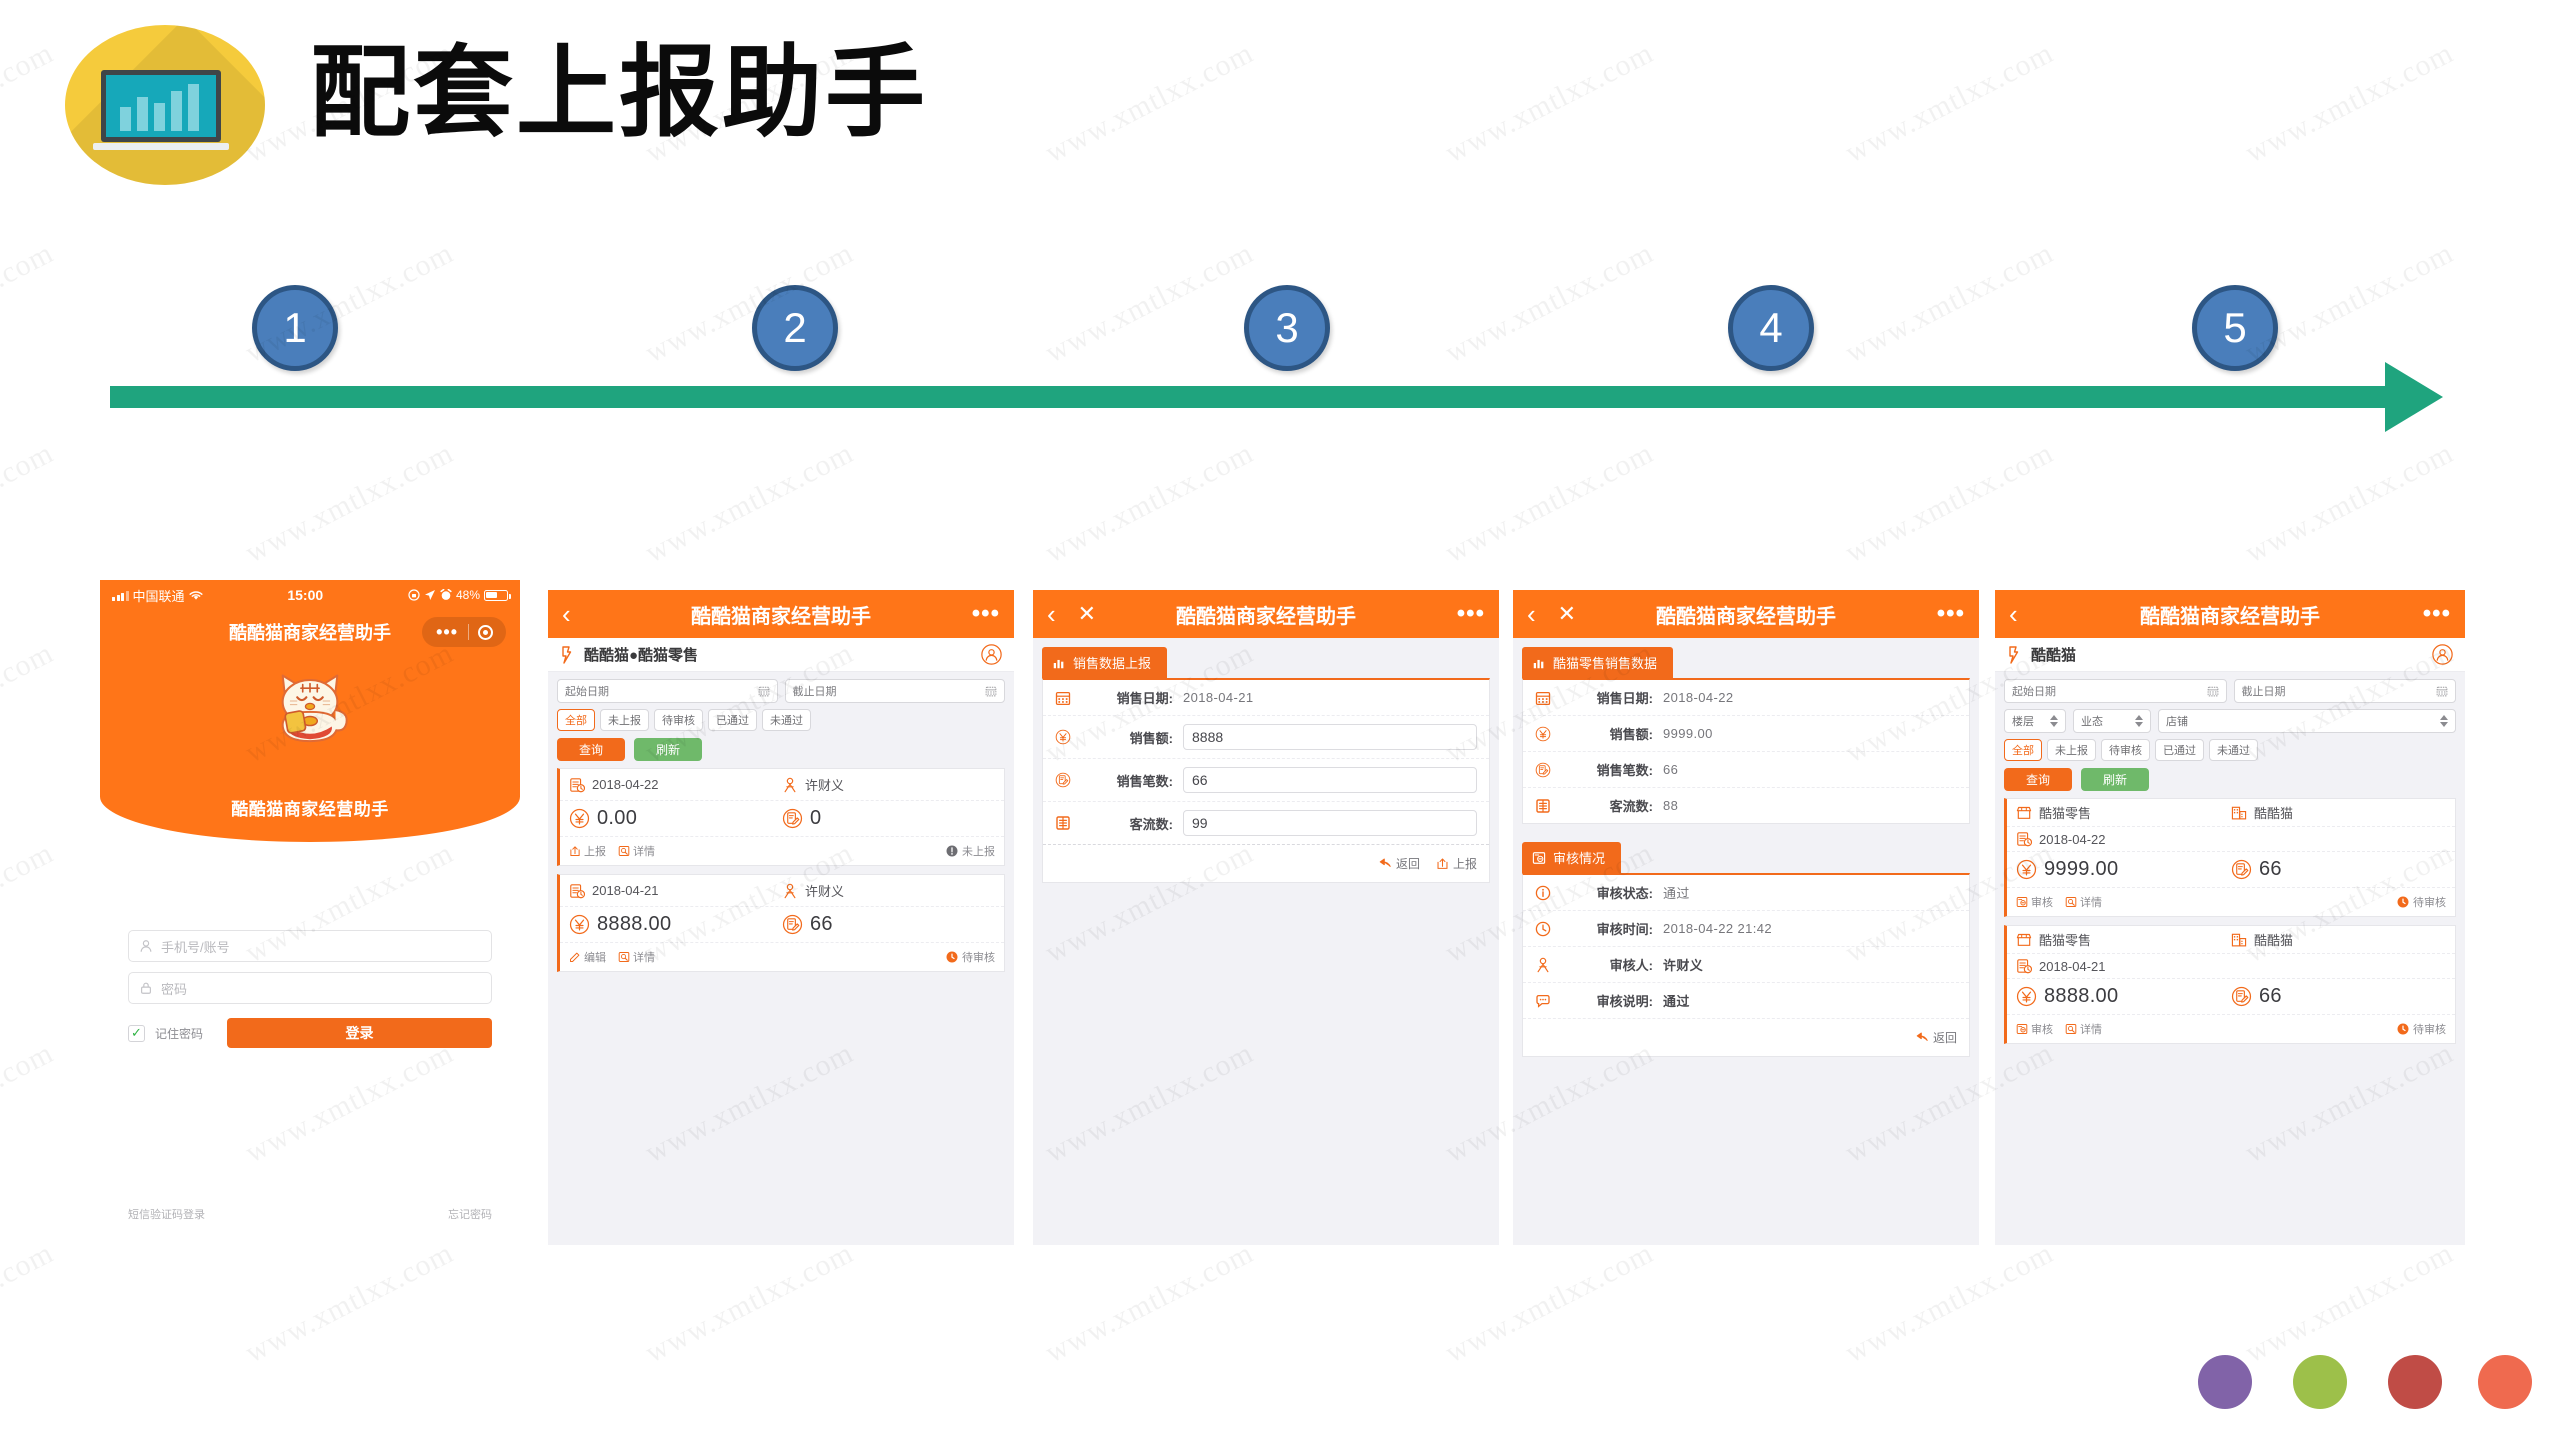 Image resolution: width=2560 pixels, height=1440 pixels. Describe the element at coordinates (2239, 812) in the screenshot. I see `building-icon` at that location.